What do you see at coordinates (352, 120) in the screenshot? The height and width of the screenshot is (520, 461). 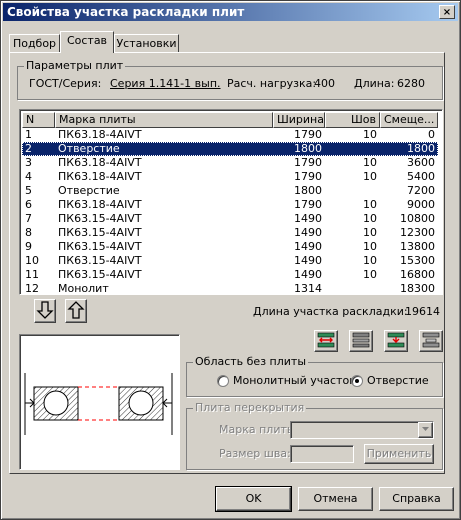 I see `header-seam: Шов` at bounding box center [352, 120].